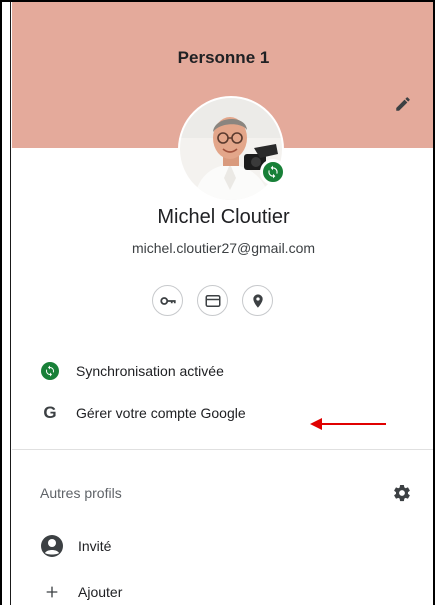 The image size is (435, 605). I want to click on key-icon, so click(167, 300).